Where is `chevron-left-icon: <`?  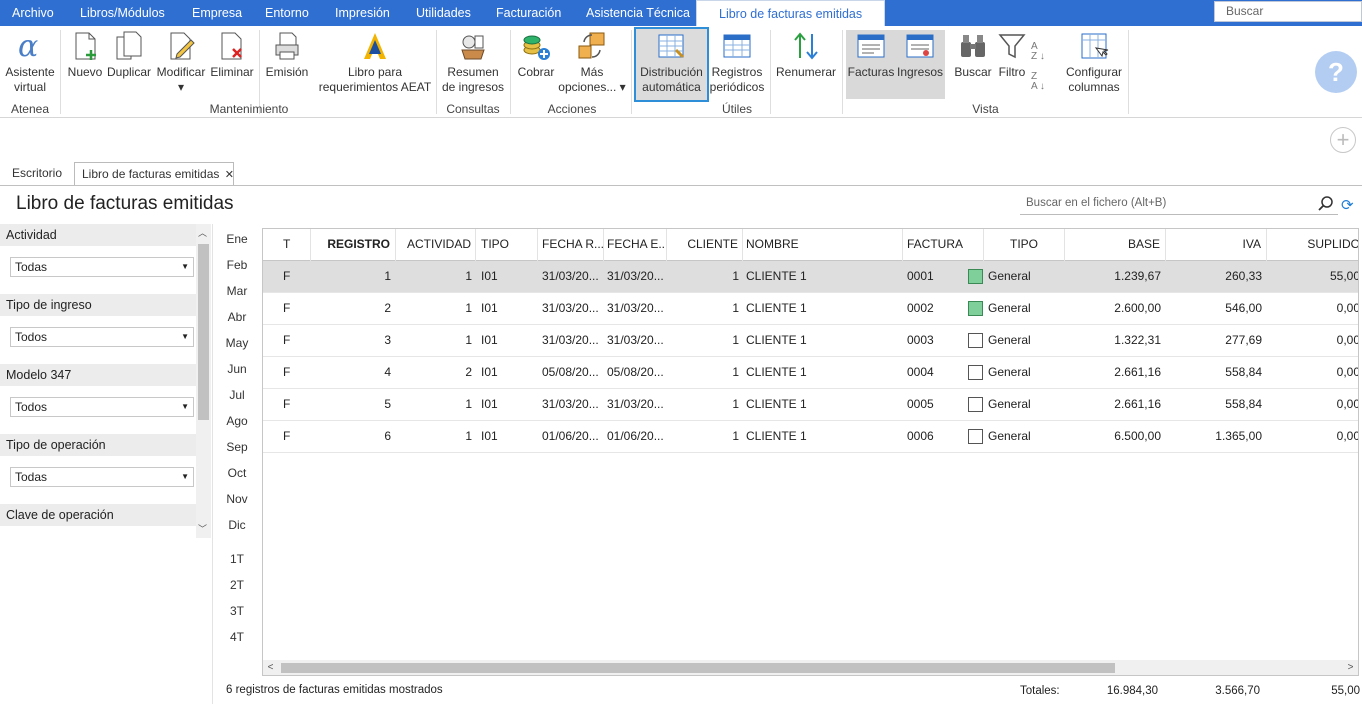
chevron-left-icon: < is located at coordinates (270, 667).